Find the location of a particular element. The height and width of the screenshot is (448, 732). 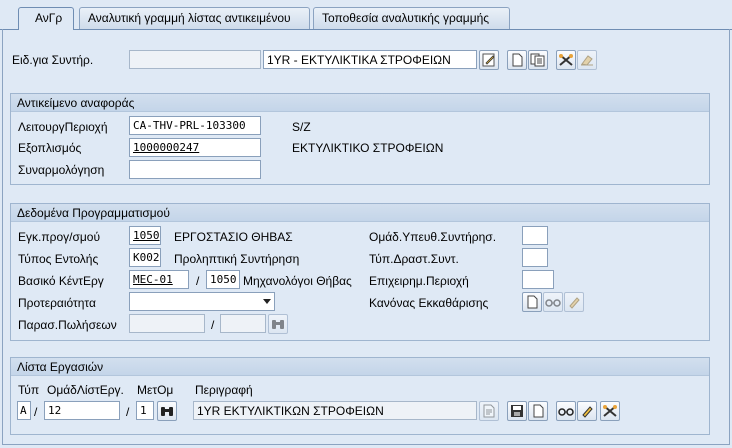

work-center-label: Βασικό ΚέντΕργ is located at coordinates (61, 281).